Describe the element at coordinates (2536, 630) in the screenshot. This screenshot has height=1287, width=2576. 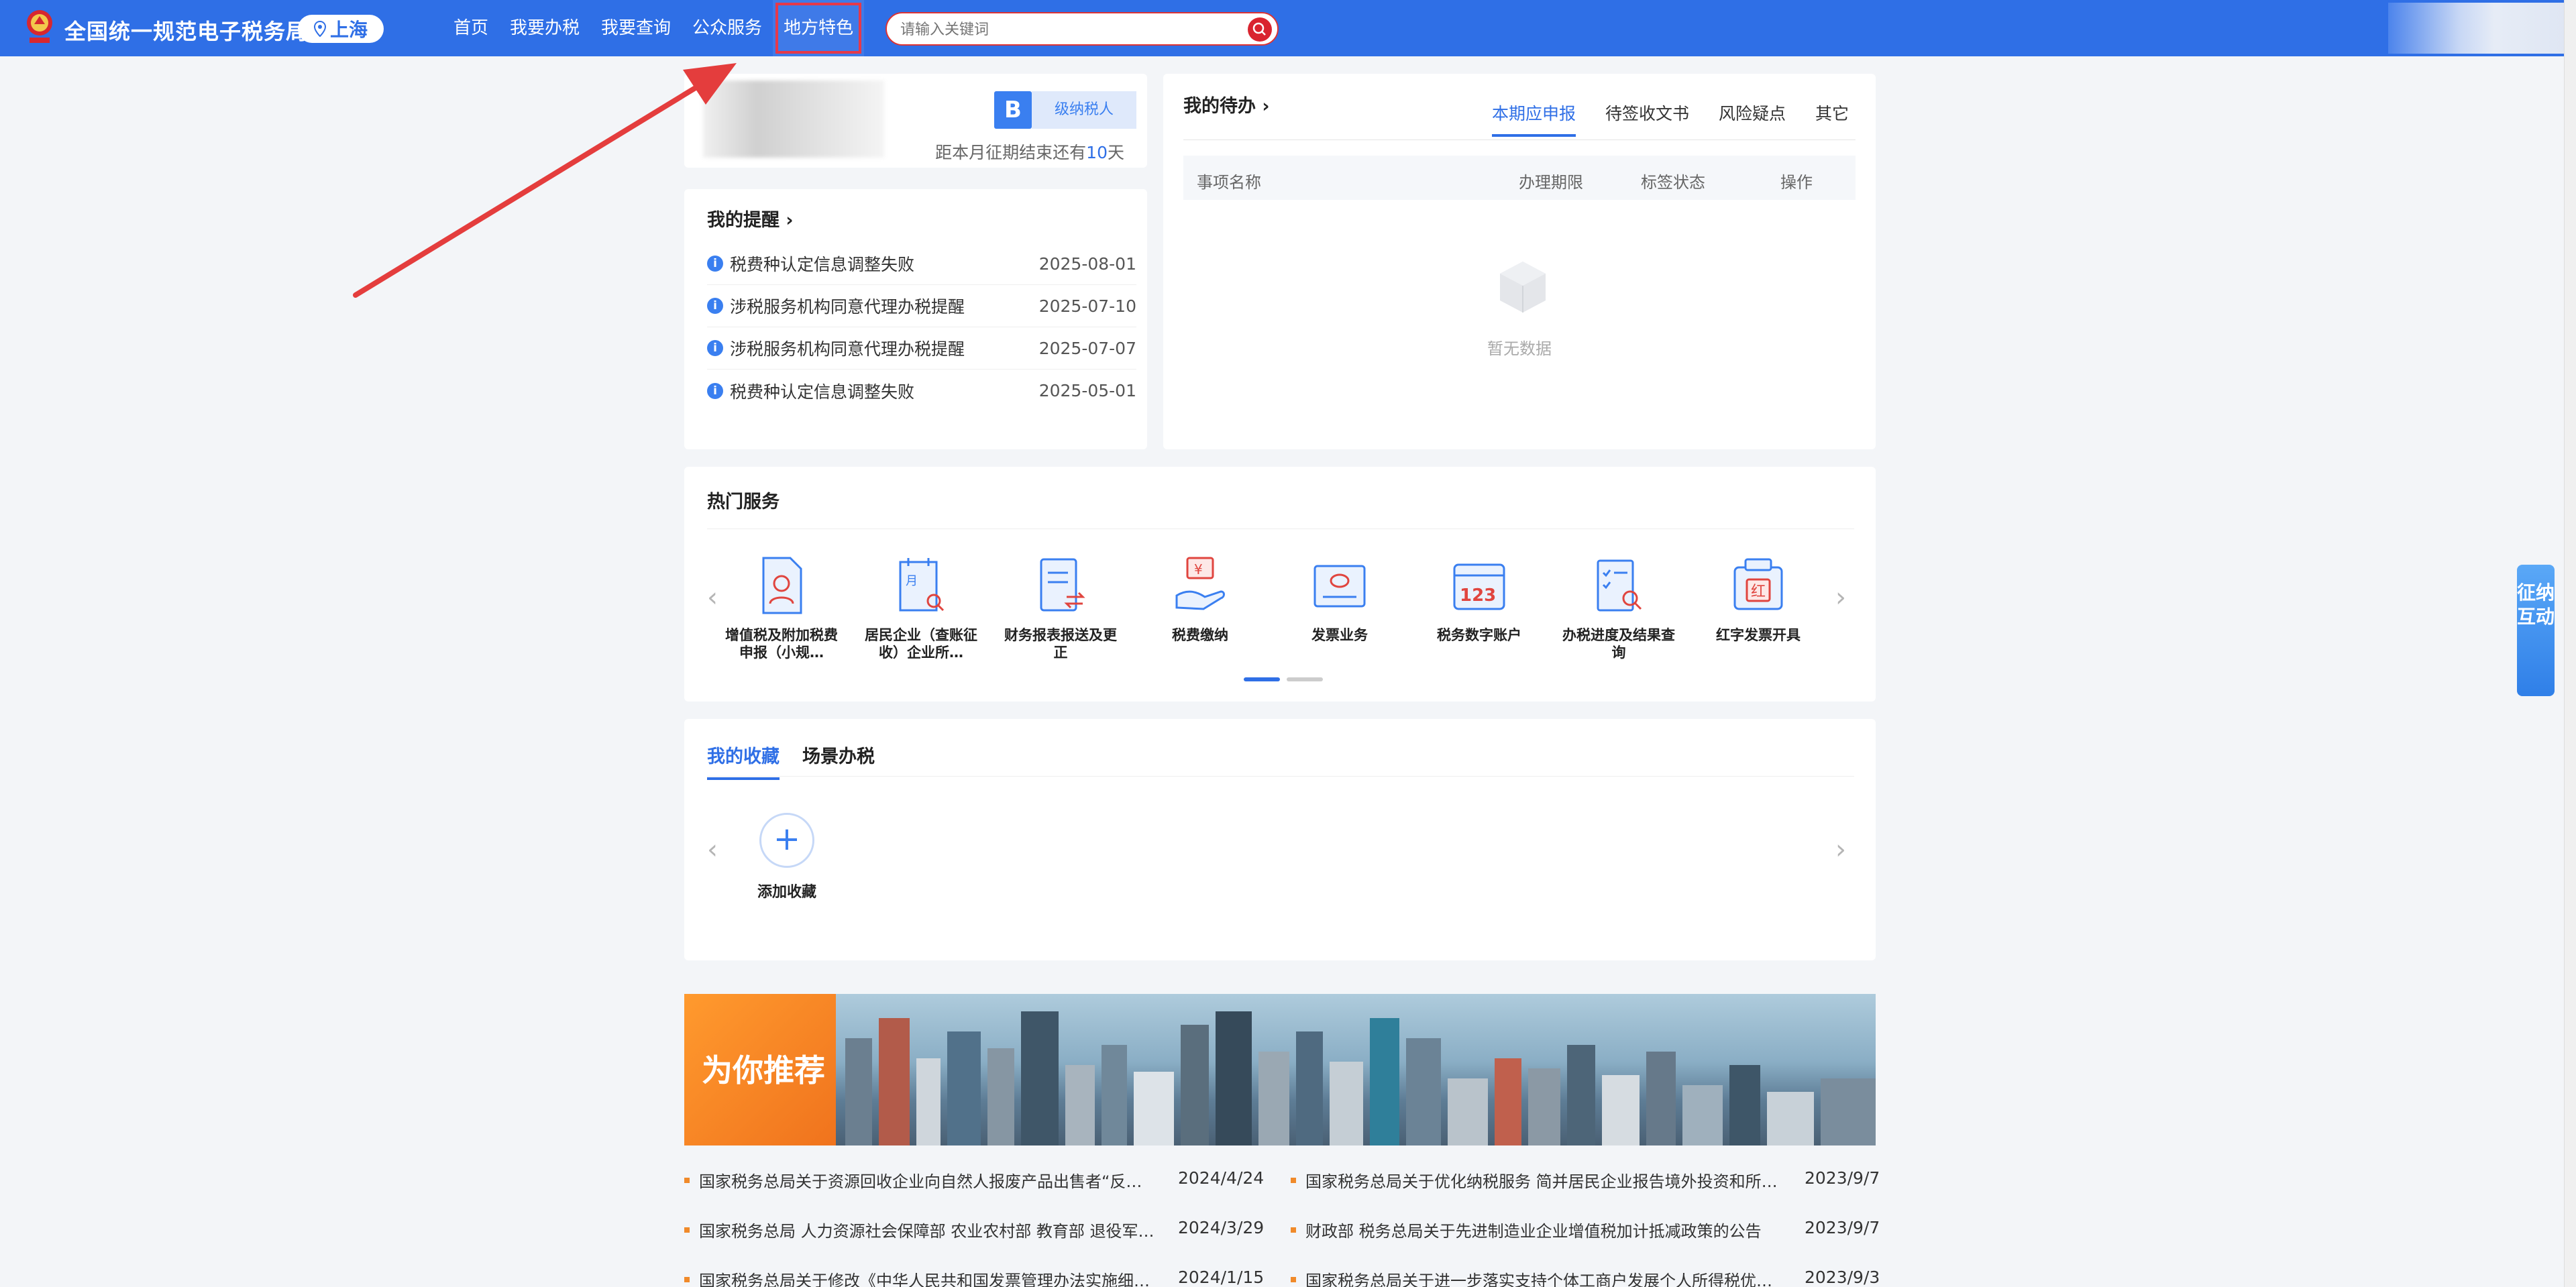
I see `interaction-float-button: 征纳互动` at that location.